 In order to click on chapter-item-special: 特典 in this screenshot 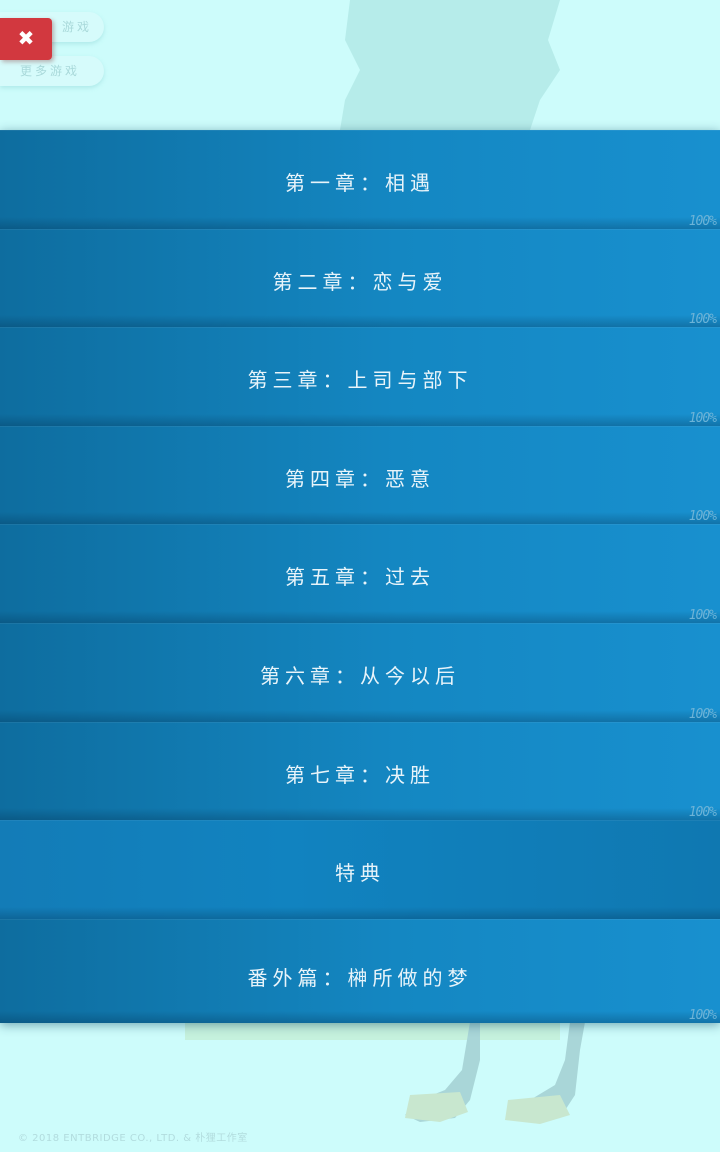, I will do `click(360, 869)`.